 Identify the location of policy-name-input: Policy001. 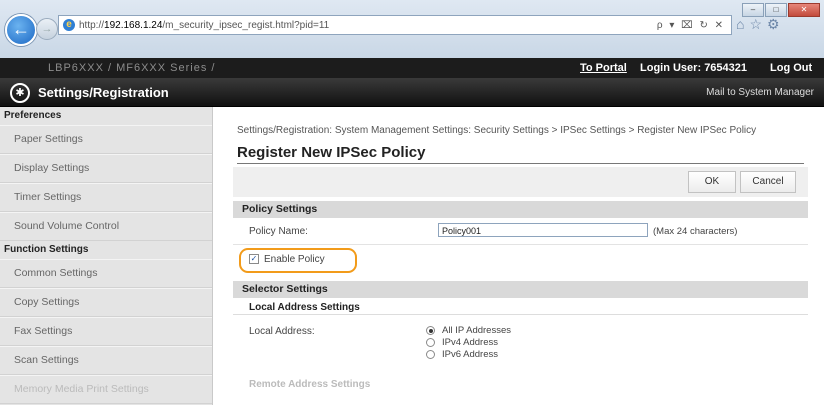
(543, 230).